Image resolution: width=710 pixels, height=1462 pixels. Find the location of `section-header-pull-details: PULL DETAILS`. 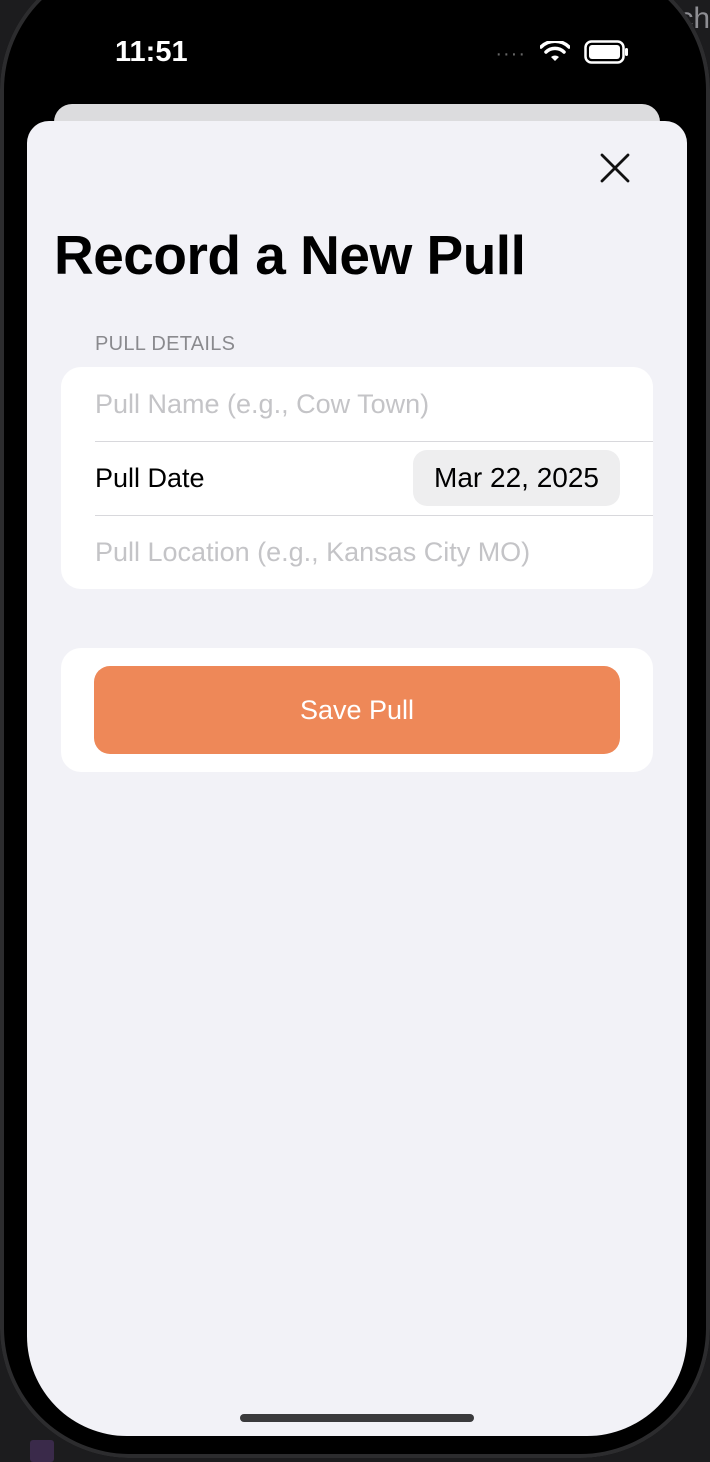

section-header-pull-details: PULL DETAILS is located at coordinates (165, 344).